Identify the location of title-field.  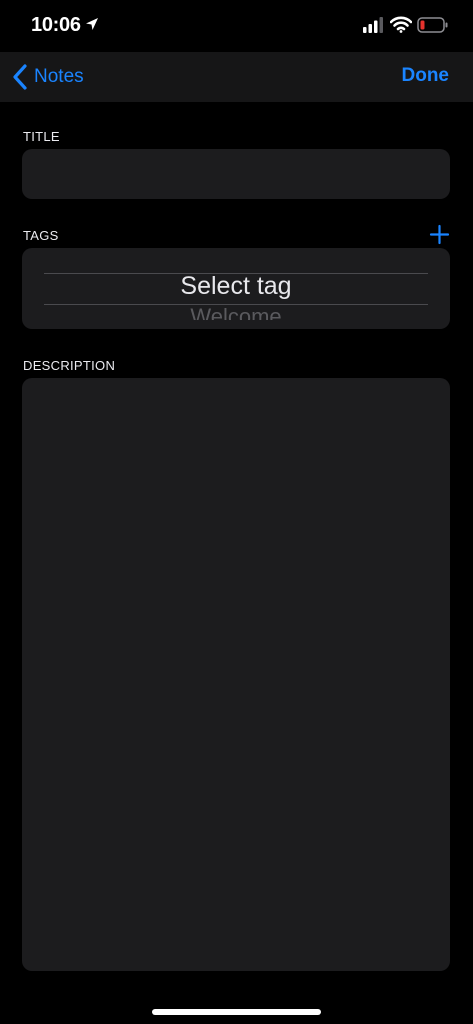
(236, 174).